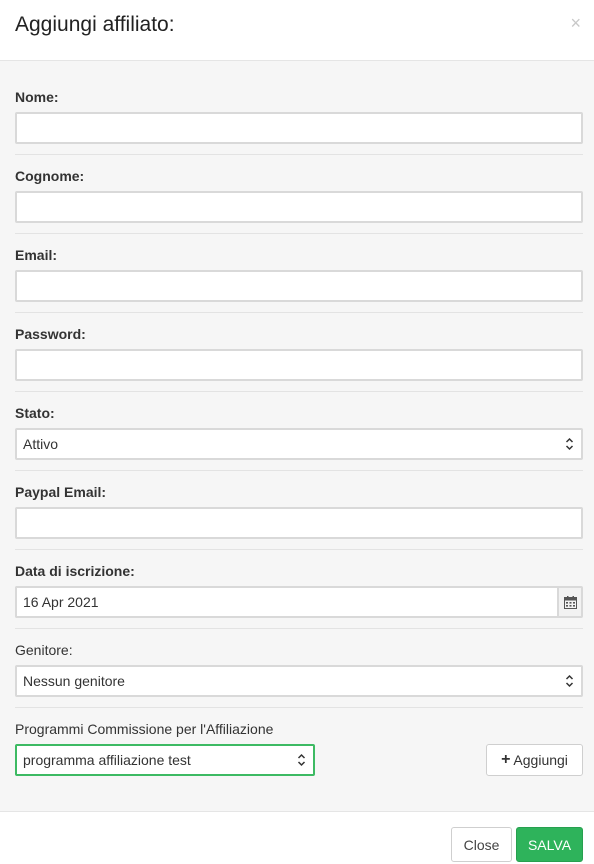 The height and width of the screenshot is (864, 594). I want to click on genitore-group: Genitore: Nessun genitore, so click(299, 670).